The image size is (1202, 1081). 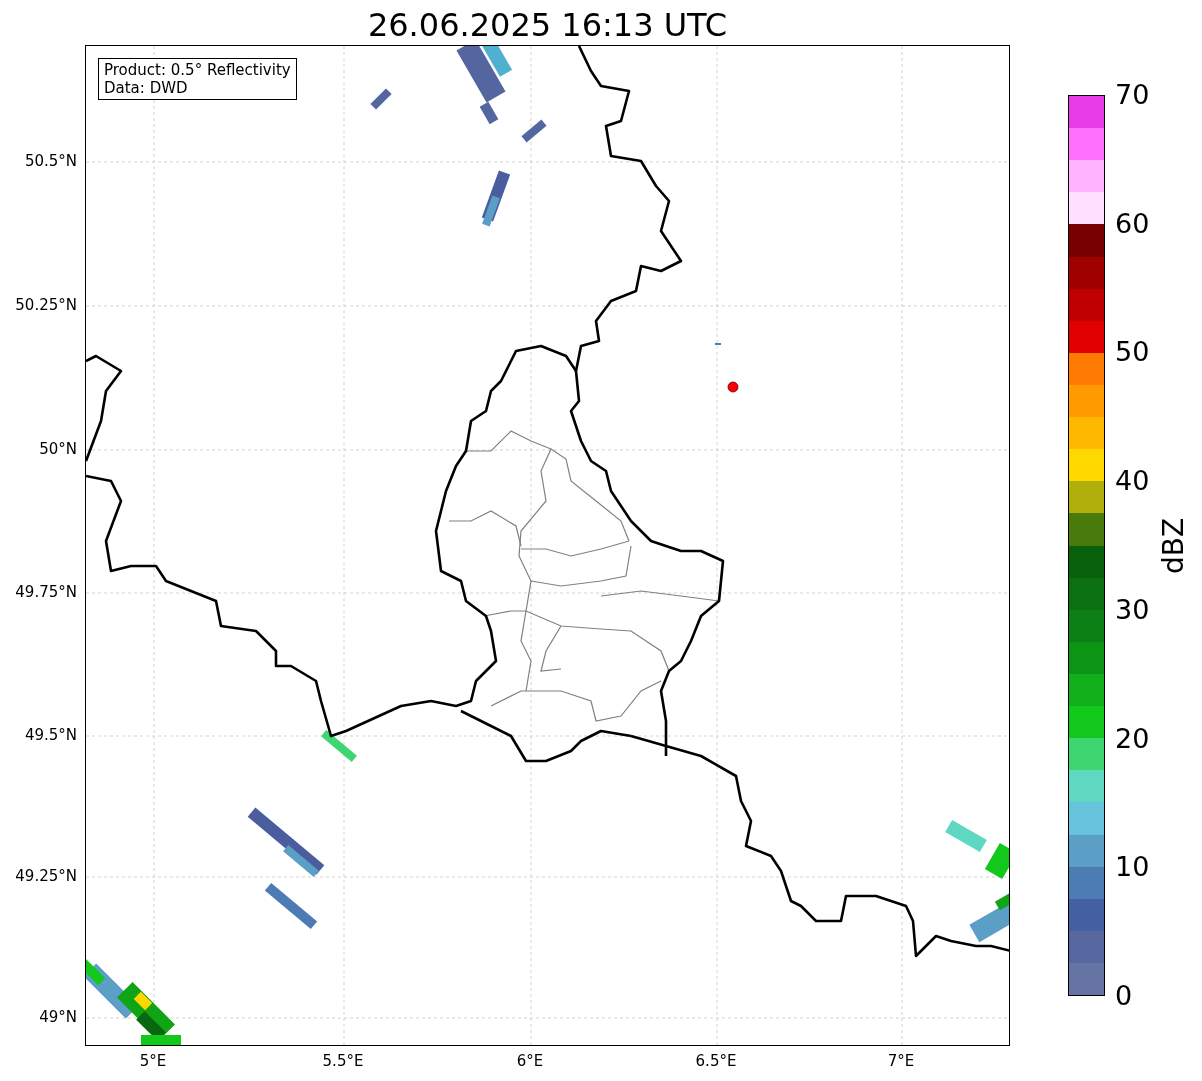 What do you see at coordinates (1124, 996) in the screenshot?
I see `colorbar-tick-label: 0` at bounding box center [1124, 996].